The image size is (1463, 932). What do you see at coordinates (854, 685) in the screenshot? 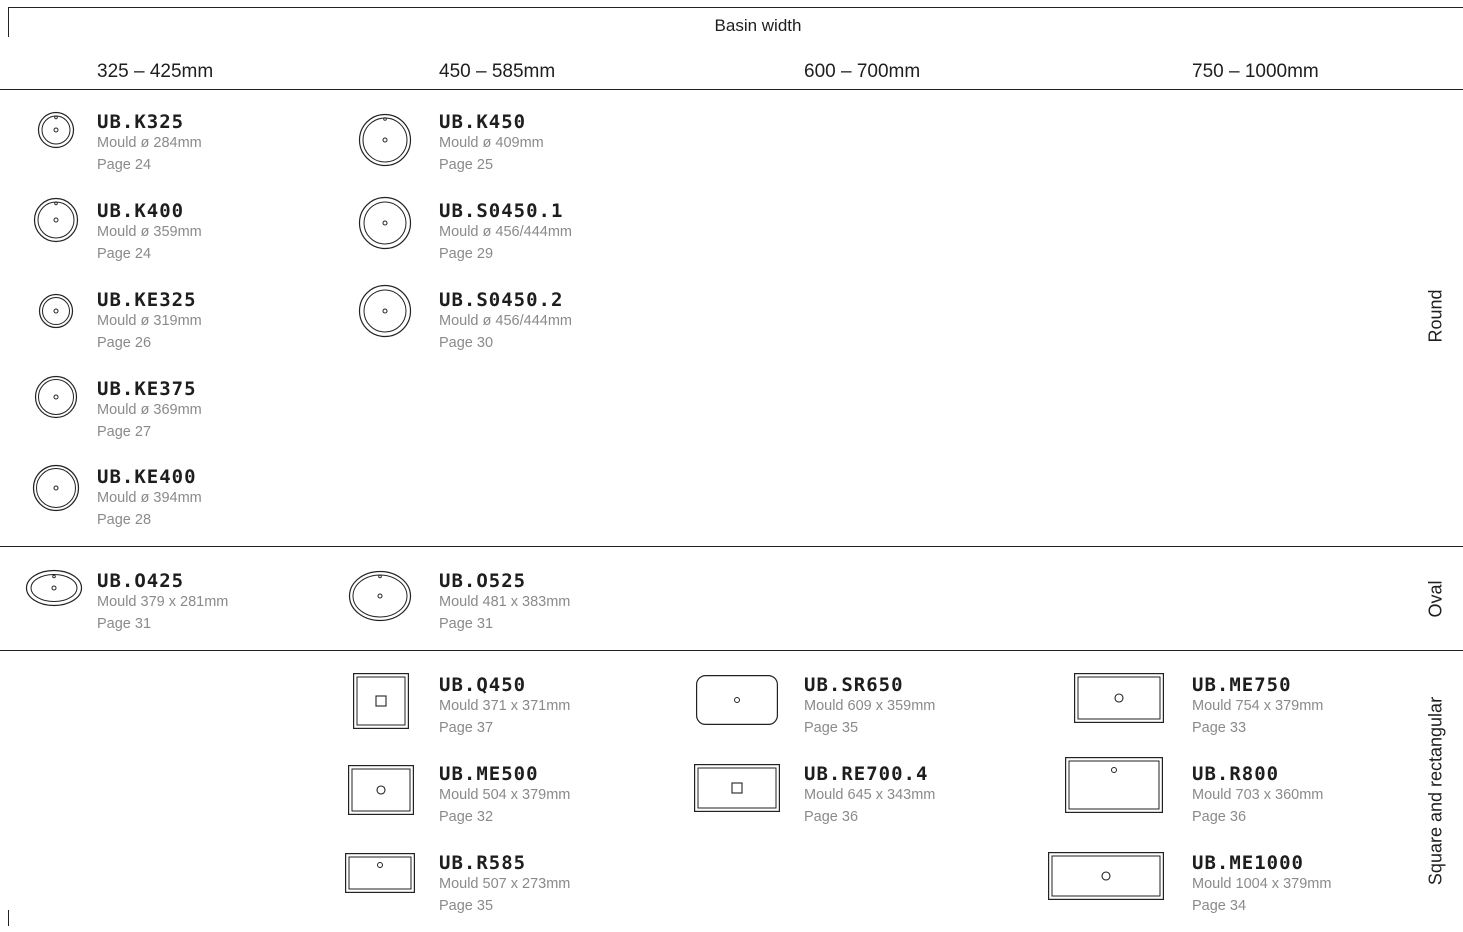
I see `product-code: UB.SR650` at bounding box center [854, 685].